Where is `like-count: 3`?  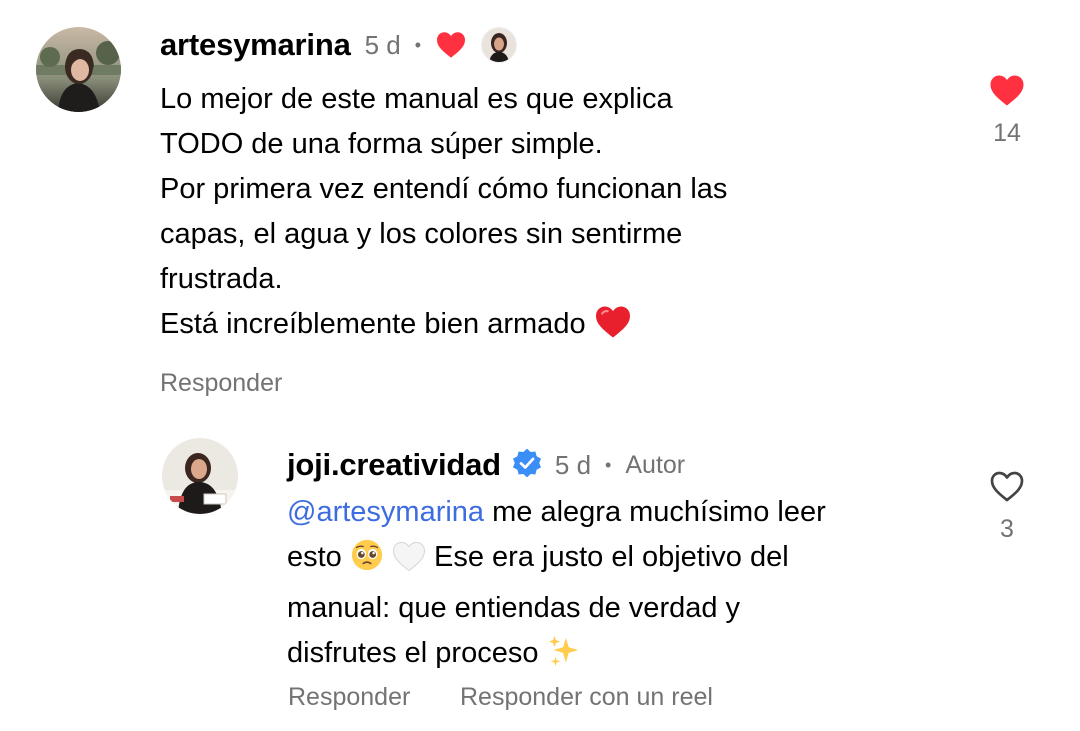
like-count: 3 is located at coordinates (1007, 529).